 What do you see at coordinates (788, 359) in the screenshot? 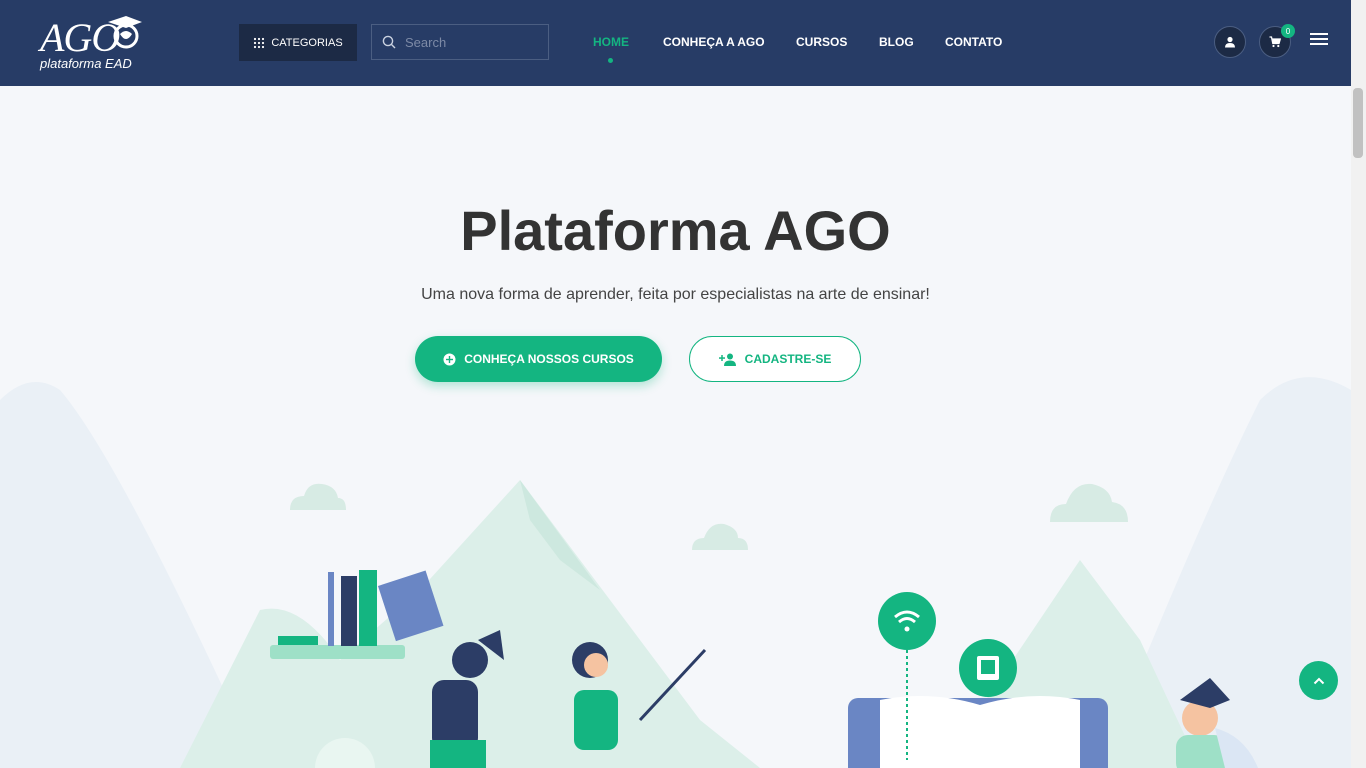
I see `signup-button-label: CADASTRE-SE` at bounding box center [788, 359].